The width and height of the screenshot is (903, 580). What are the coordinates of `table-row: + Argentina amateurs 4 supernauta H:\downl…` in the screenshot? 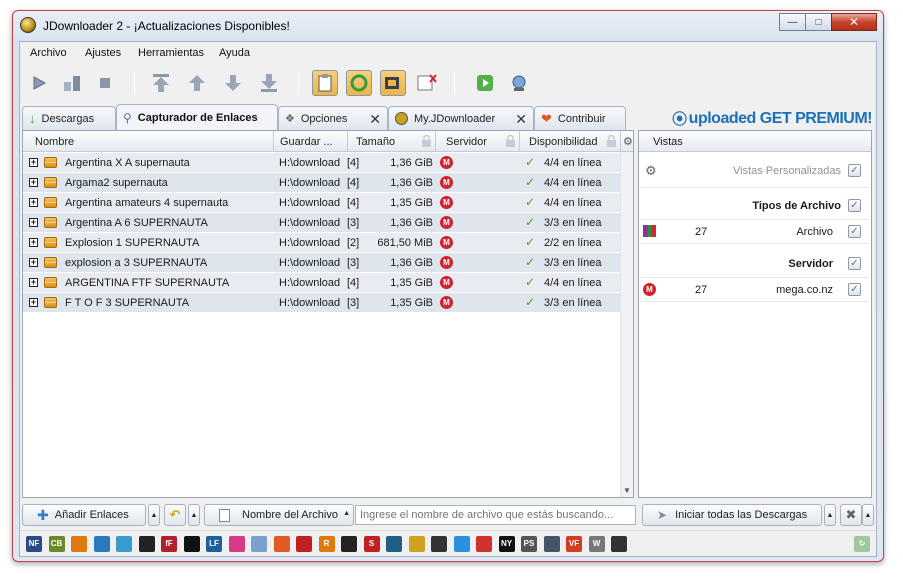 It's located at (322, 203).